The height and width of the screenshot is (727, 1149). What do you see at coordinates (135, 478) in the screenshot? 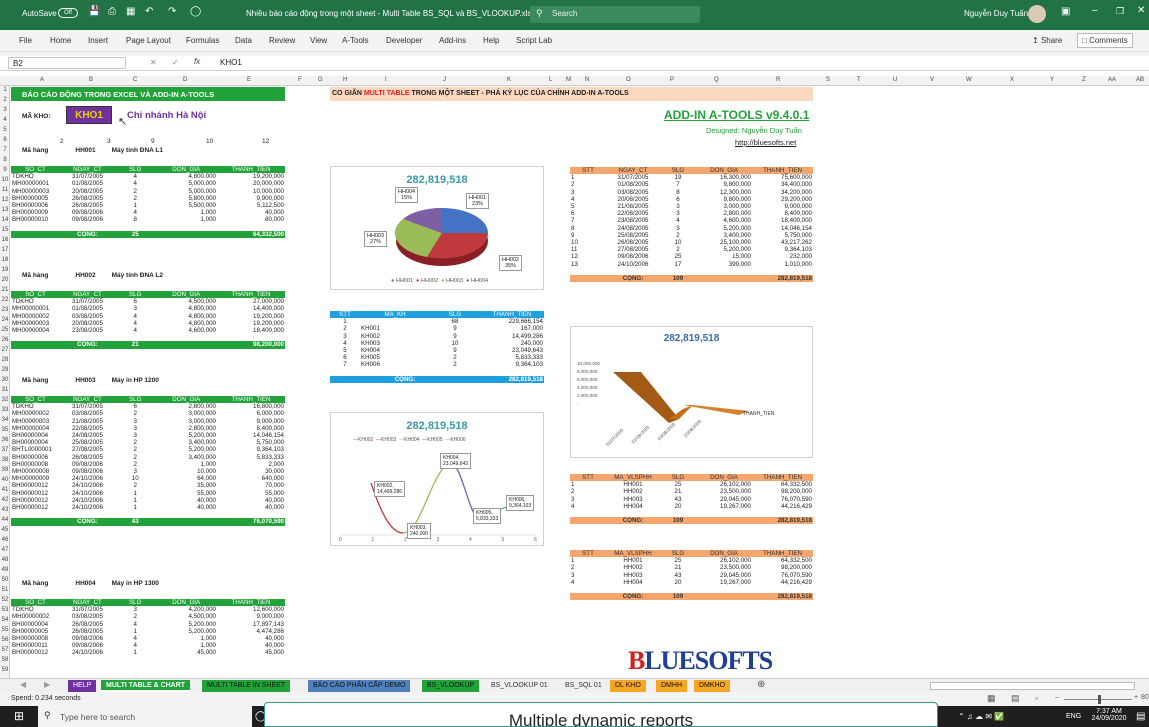
I see `table-cell: 10` at bounding box center [135, 478].